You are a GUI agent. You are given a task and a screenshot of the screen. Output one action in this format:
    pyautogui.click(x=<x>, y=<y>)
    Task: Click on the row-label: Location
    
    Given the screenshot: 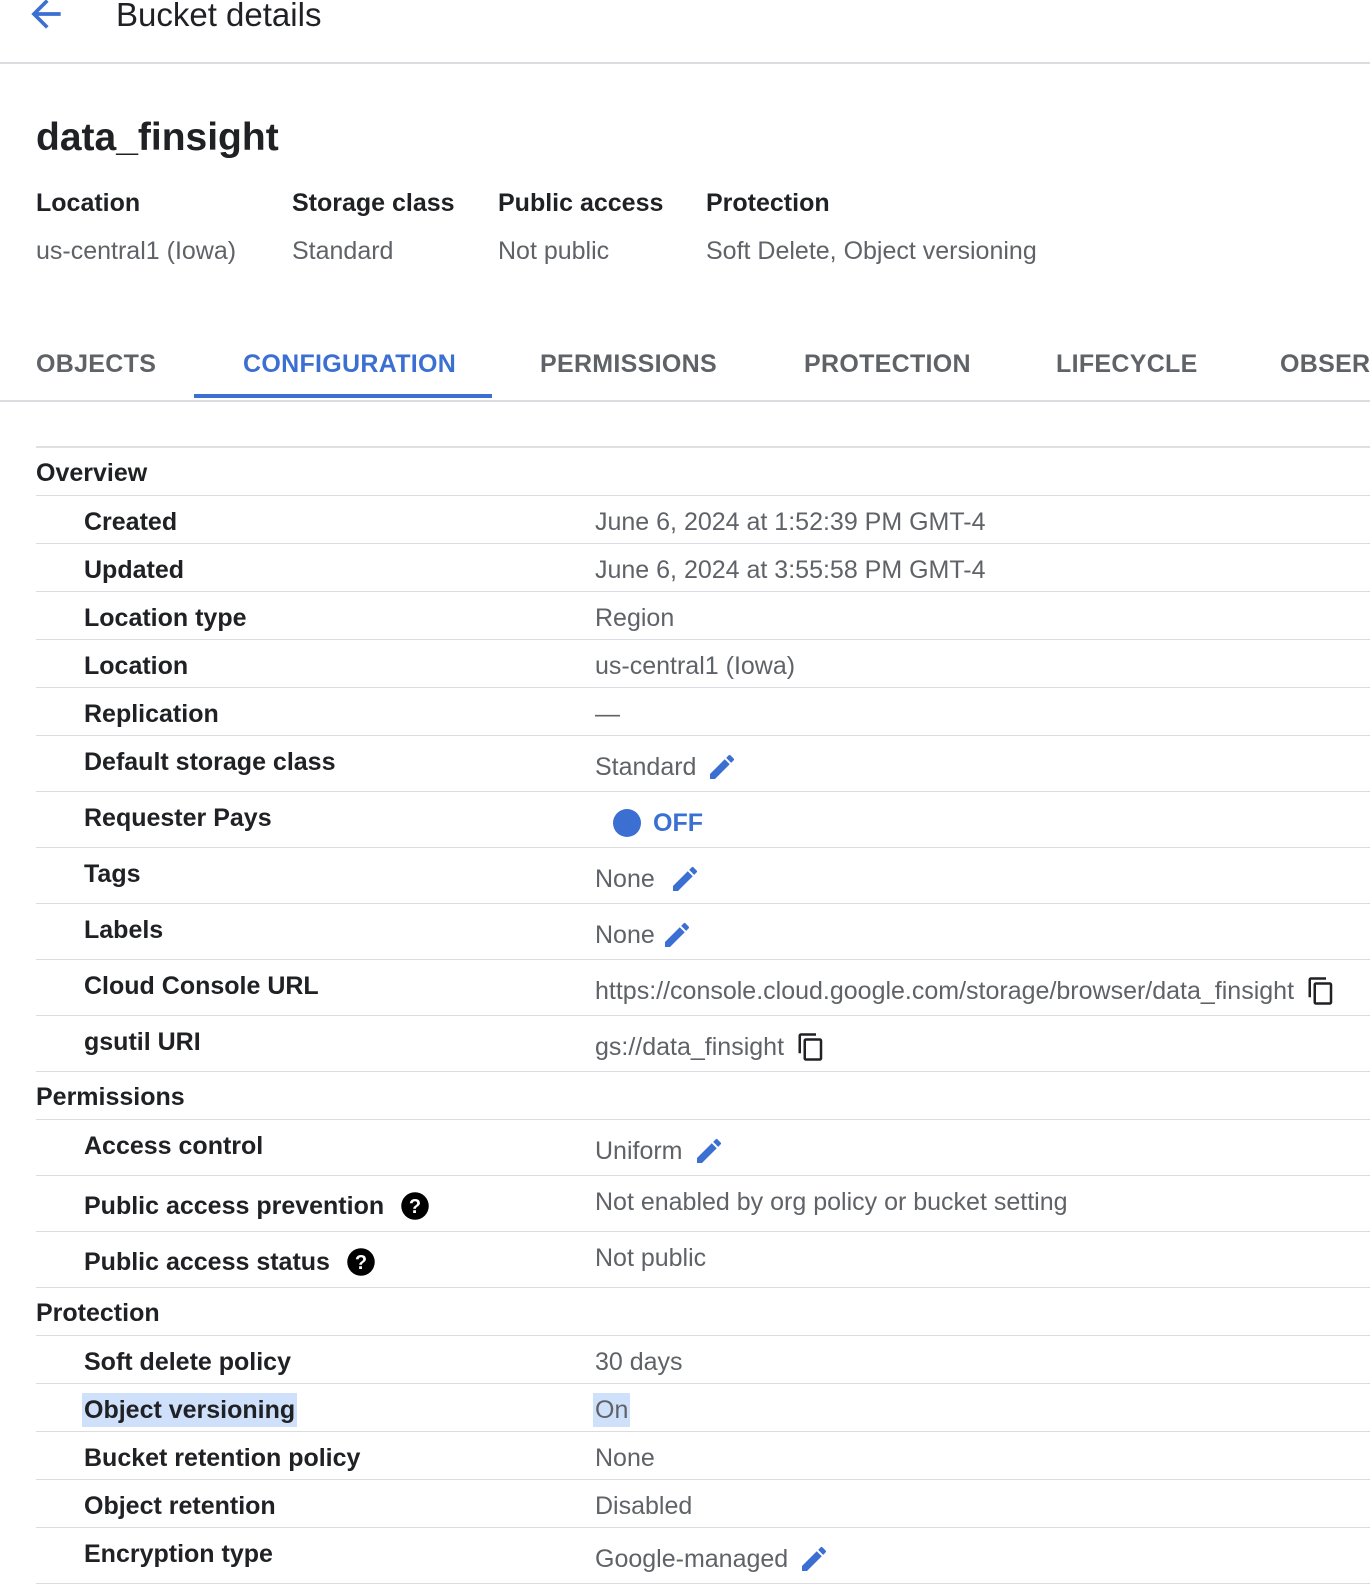 What is the action you would take?
    pyautogui.click(x=136, y=666)
    